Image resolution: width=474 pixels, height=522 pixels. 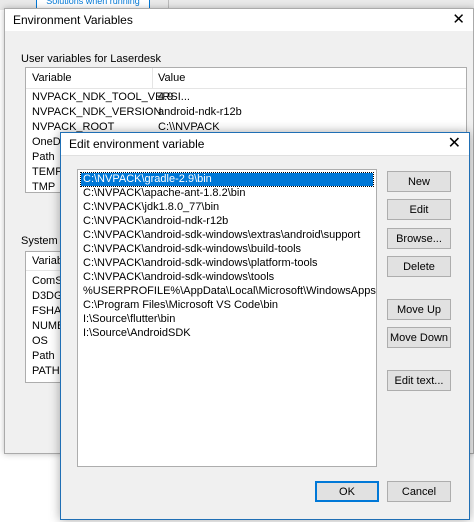 I want to click on edit-button: Edit, so click(x=419, y=209).